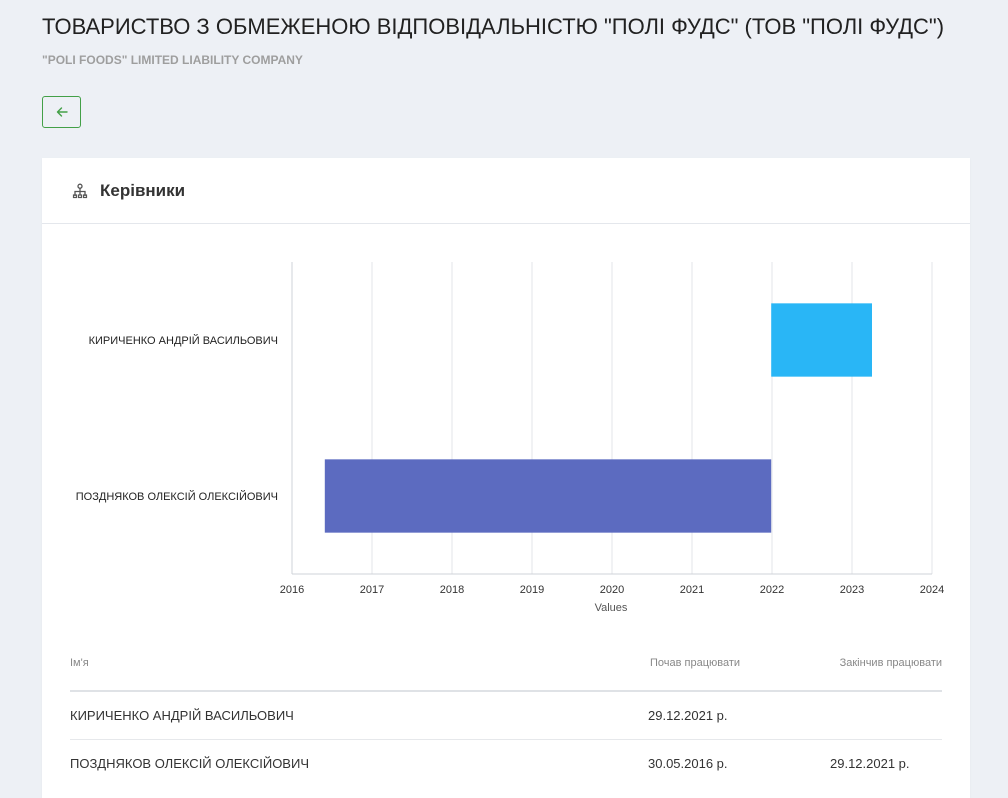  I want to click on y-category-label: ПОЗДНЯКОВ ОЛЕКСІЙ ОЛЕКСІЙОВИЧ, so click(177, 496).